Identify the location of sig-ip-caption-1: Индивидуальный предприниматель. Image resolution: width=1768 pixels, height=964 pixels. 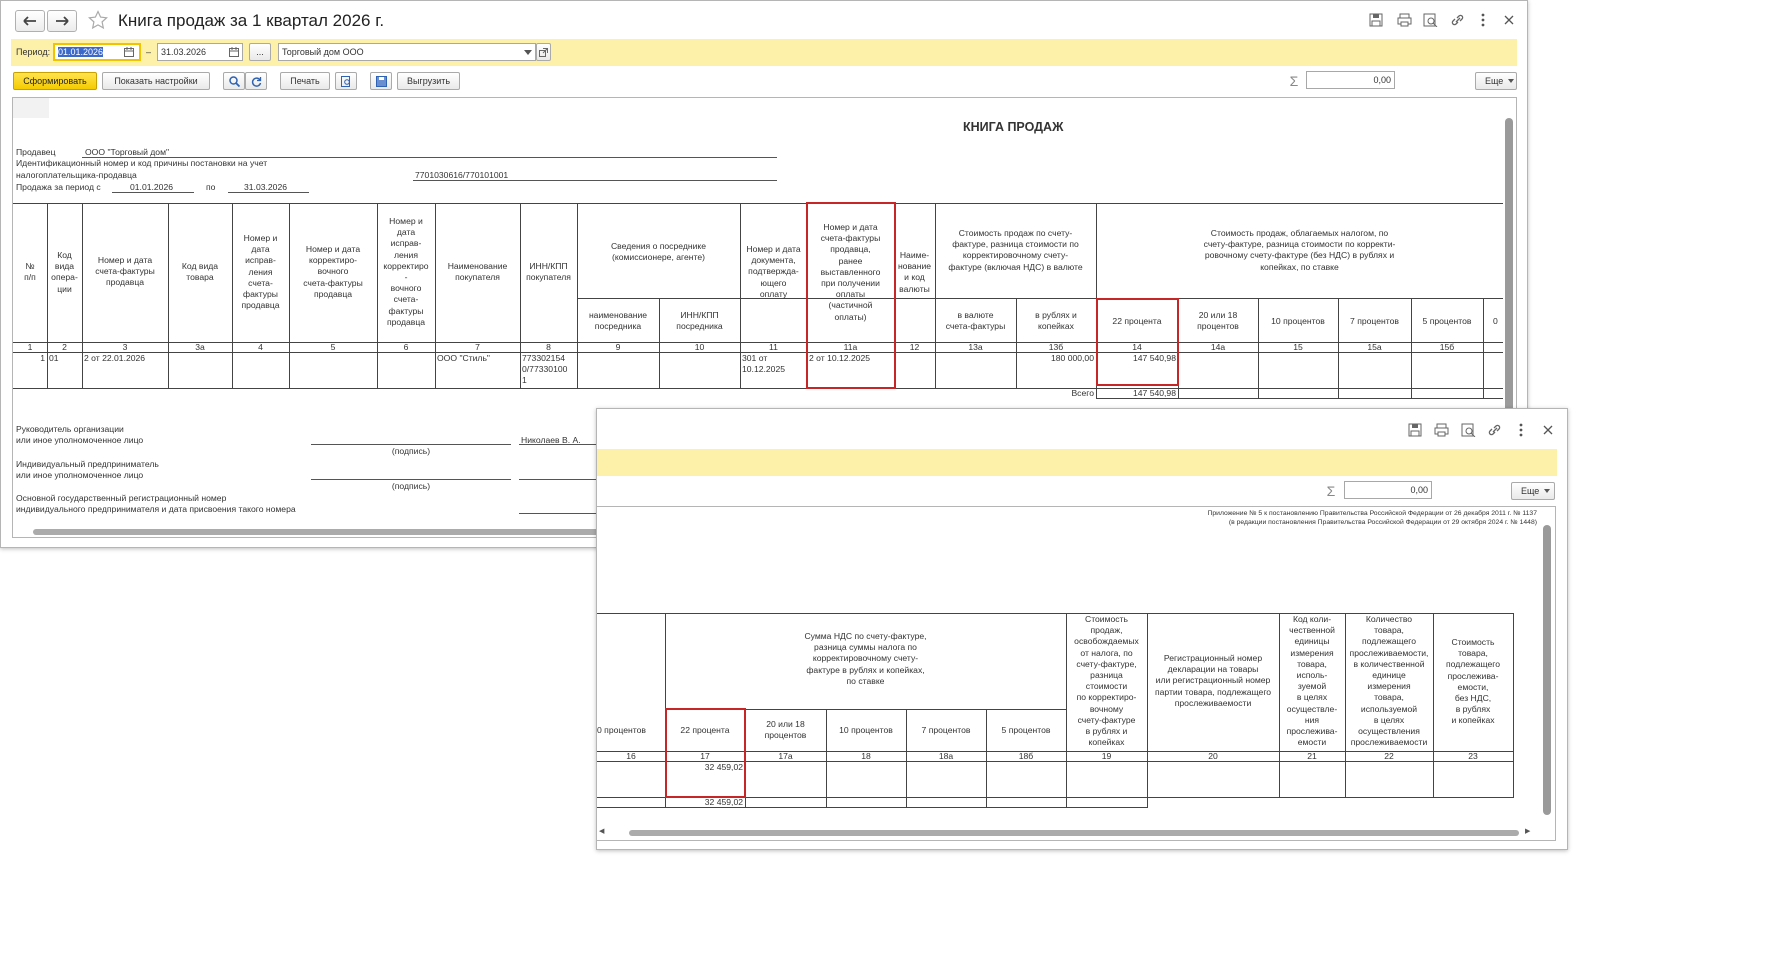
(87, 464).